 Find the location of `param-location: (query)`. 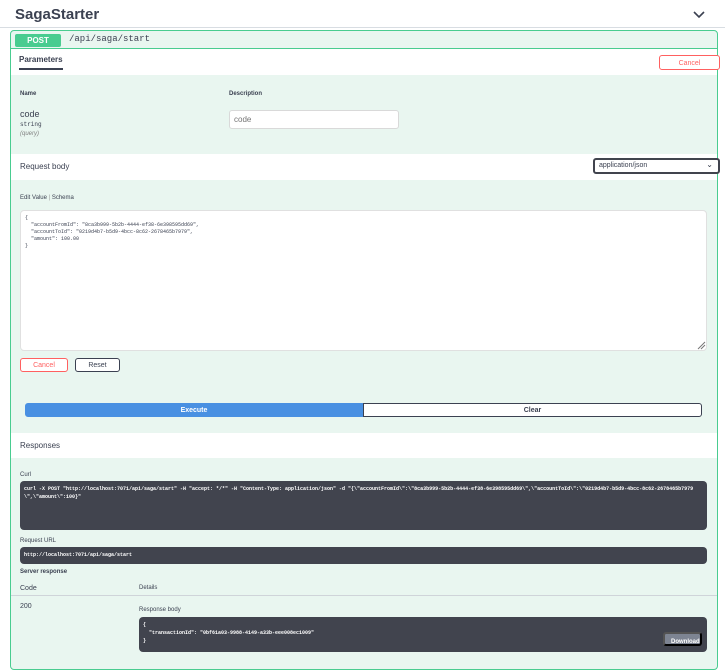

param-location: (query) is located at coordinates (30, 134).